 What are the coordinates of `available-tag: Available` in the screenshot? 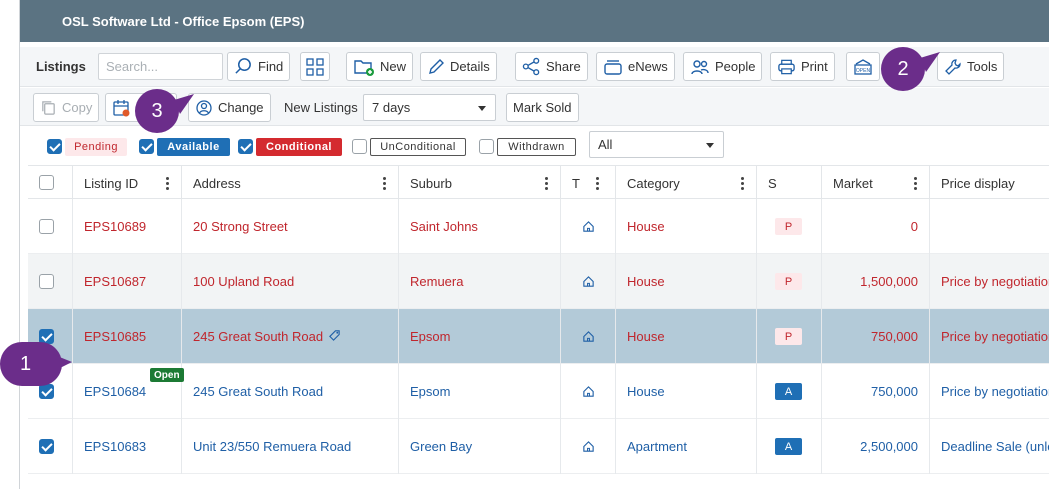 It's located at (193, 147).